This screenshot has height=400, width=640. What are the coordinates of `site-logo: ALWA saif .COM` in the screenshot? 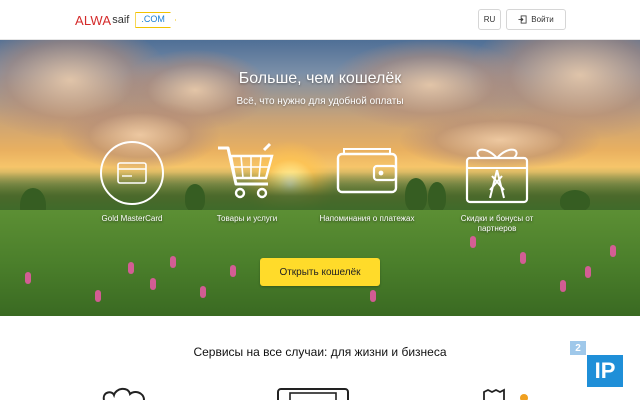 It's located at (125, 20).